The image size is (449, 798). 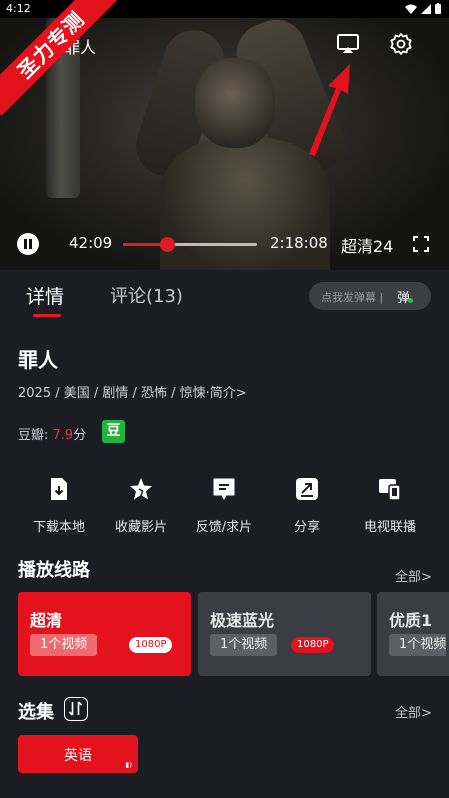 What do you see at coordinates (348, 44) in the screenshot?
I see `screen-cast-icon` at bounding box center [348, 44].